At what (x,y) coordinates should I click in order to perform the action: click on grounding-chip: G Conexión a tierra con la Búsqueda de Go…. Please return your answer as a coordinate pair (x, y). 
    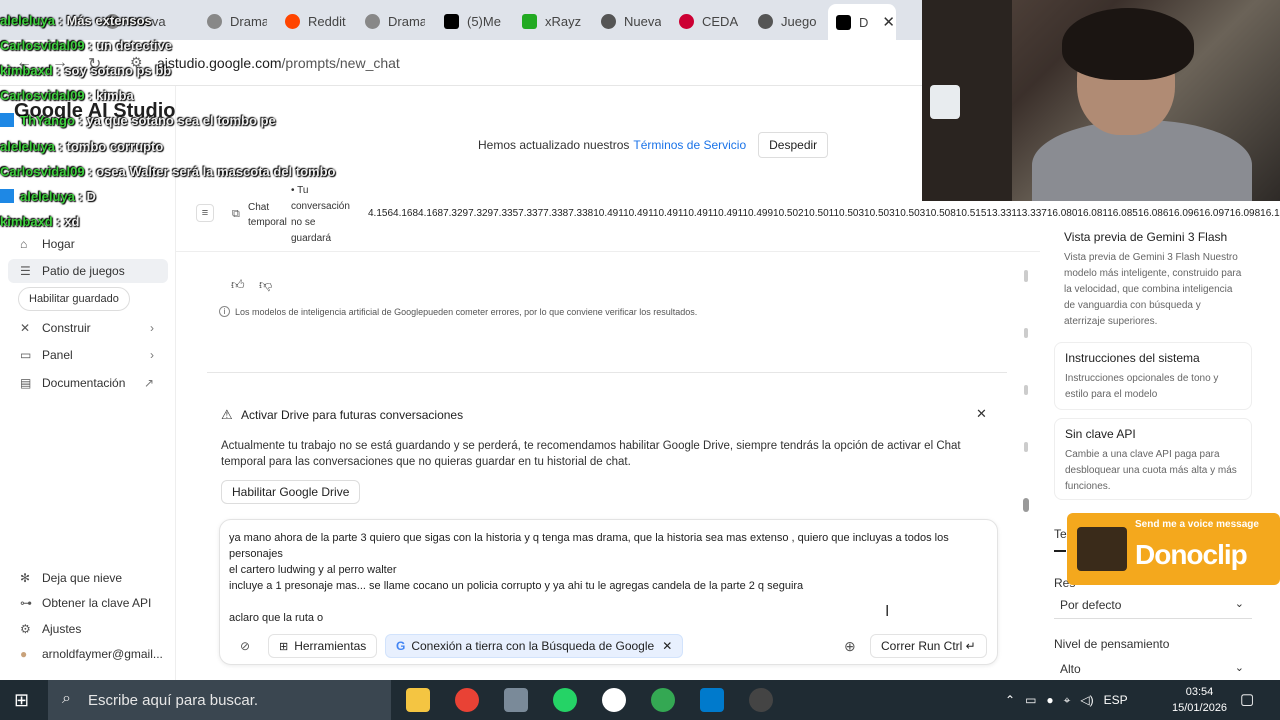
    Looking at the image, I should click on (534, 646).